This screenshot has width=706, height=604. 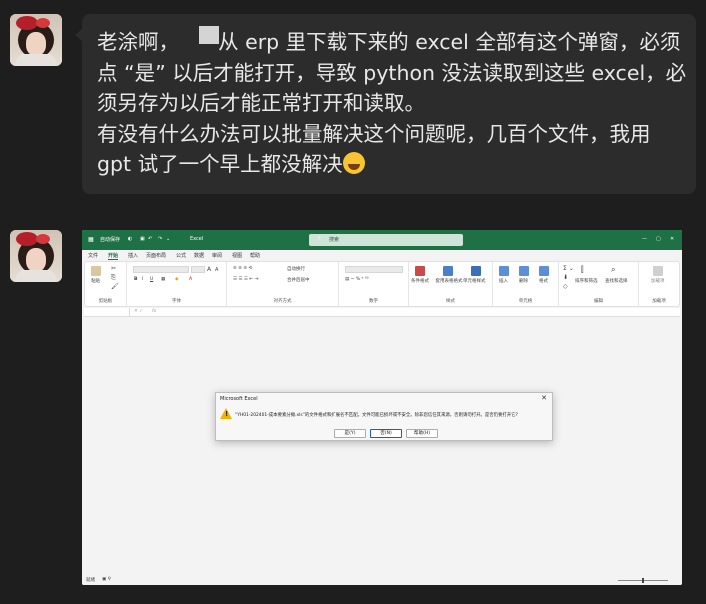 I want to click on clear-icon: ◇, so click(x=565, y=286).